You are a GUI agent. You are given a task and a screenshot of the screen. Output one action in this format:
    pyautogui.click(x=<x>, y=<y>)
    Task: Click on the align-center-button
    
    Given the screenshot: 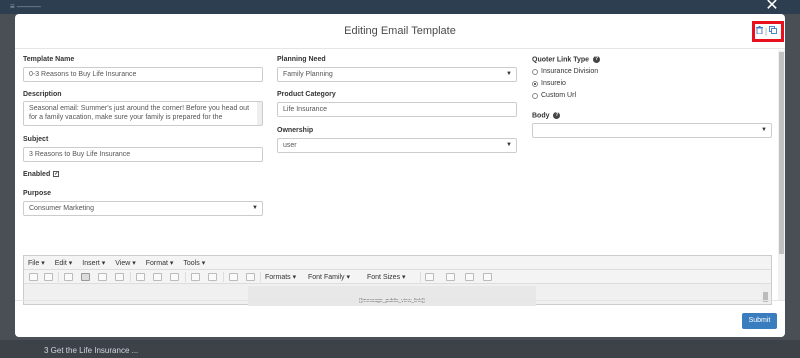 What is the action you would take?
    pyautogui.click(x=157, y=277)
    